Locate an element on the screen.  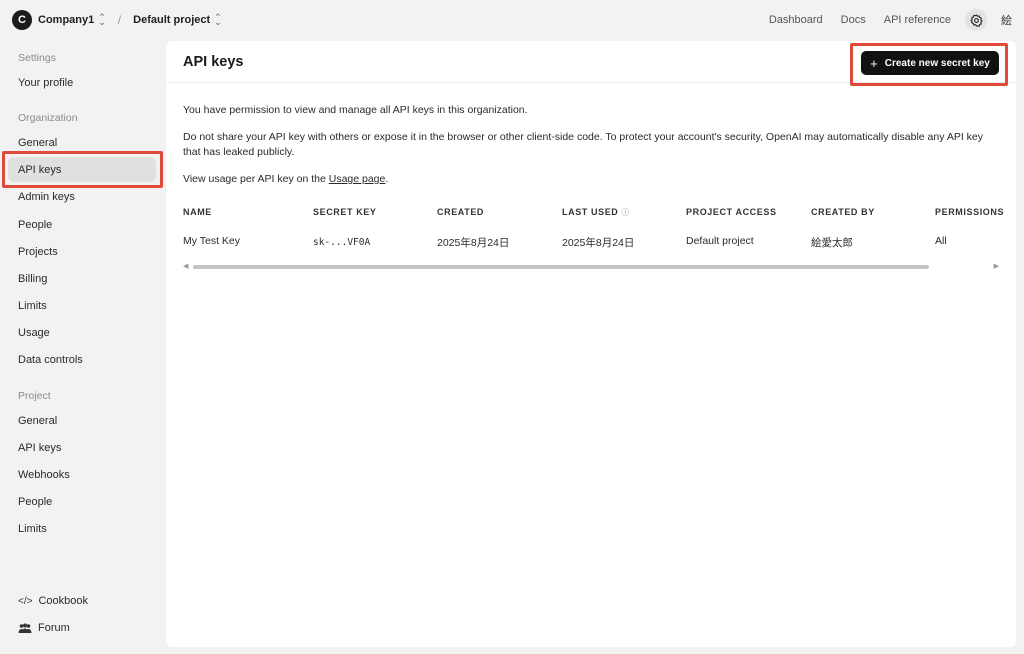
usage-page-link: Usage page is located at coordinates (357, 179).